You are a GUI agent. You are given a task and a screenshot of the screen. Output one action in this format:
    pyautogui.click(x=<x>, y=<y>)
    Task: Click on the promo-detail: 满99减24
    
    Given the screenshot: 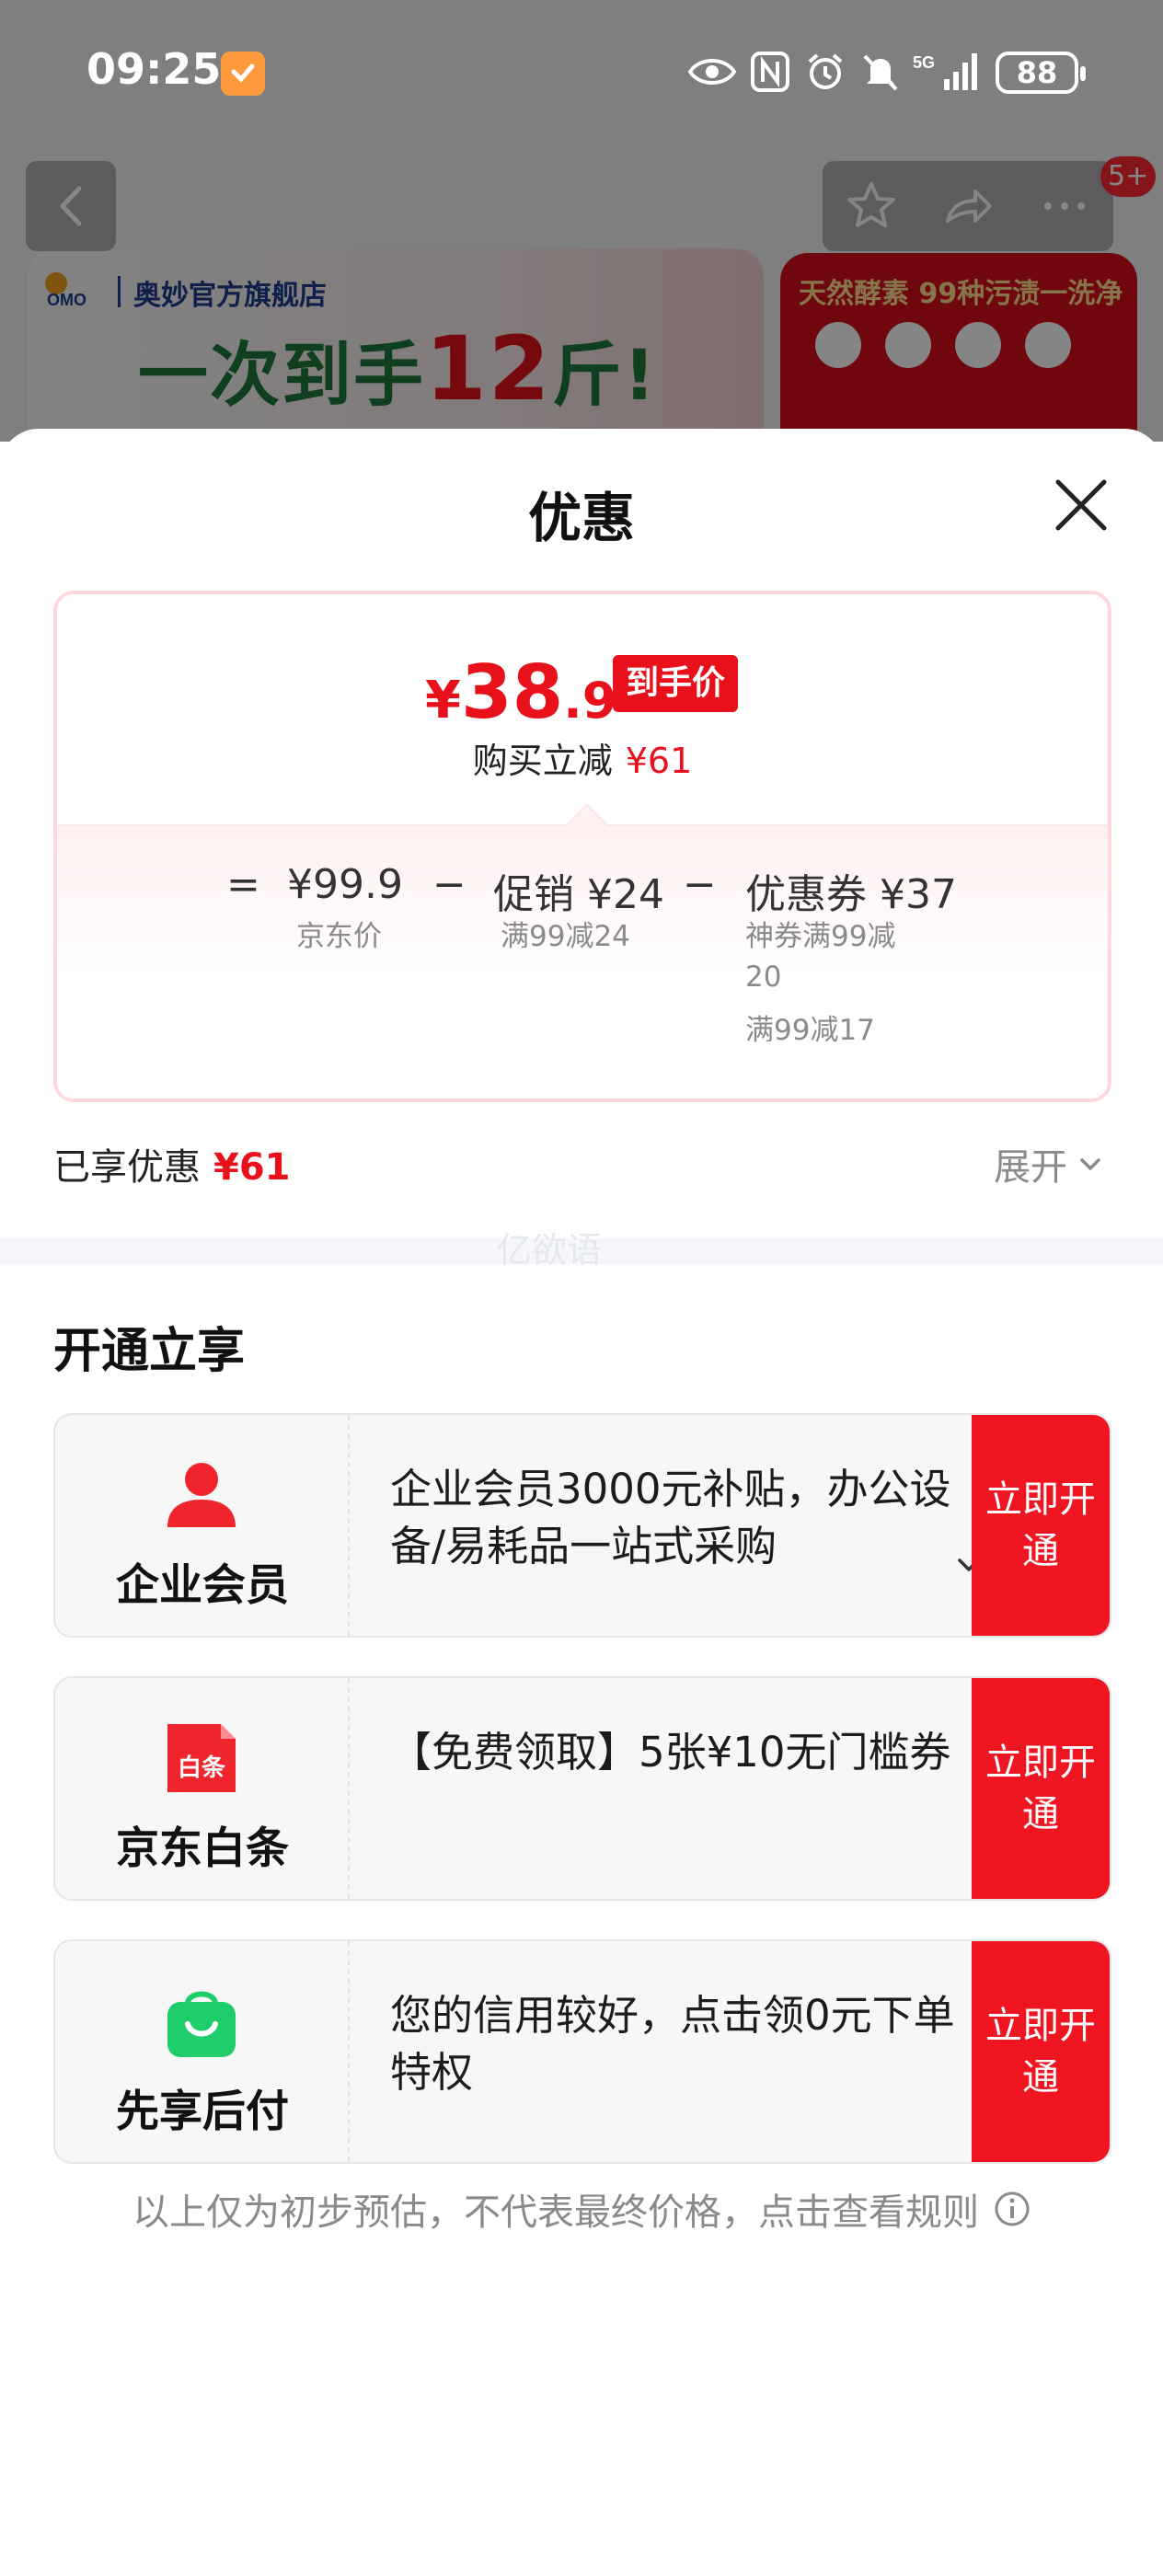 What is the action you would take?
    pyautogui.click(x=565, y=936)
    